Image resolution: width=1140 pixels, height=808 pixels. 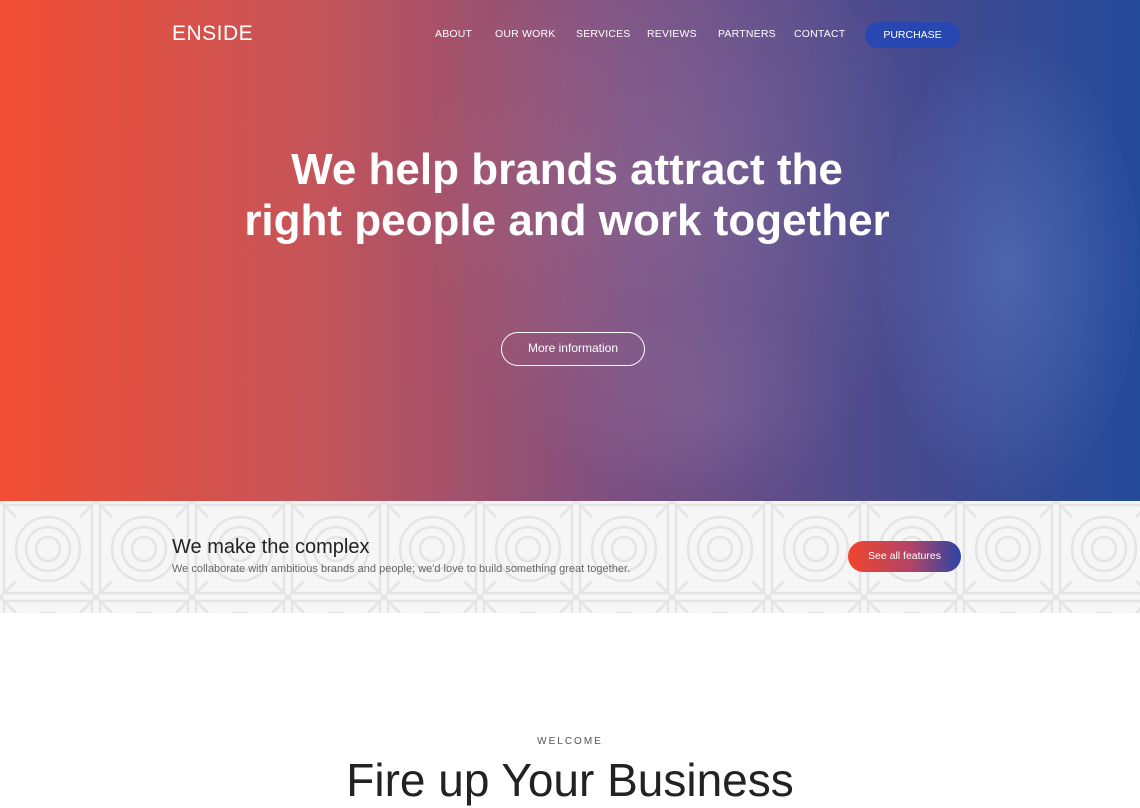 What do you see at coordinates (573, 349) in the screenshot?
I see `more-information-button: More information` at bounding box center [573, 349].